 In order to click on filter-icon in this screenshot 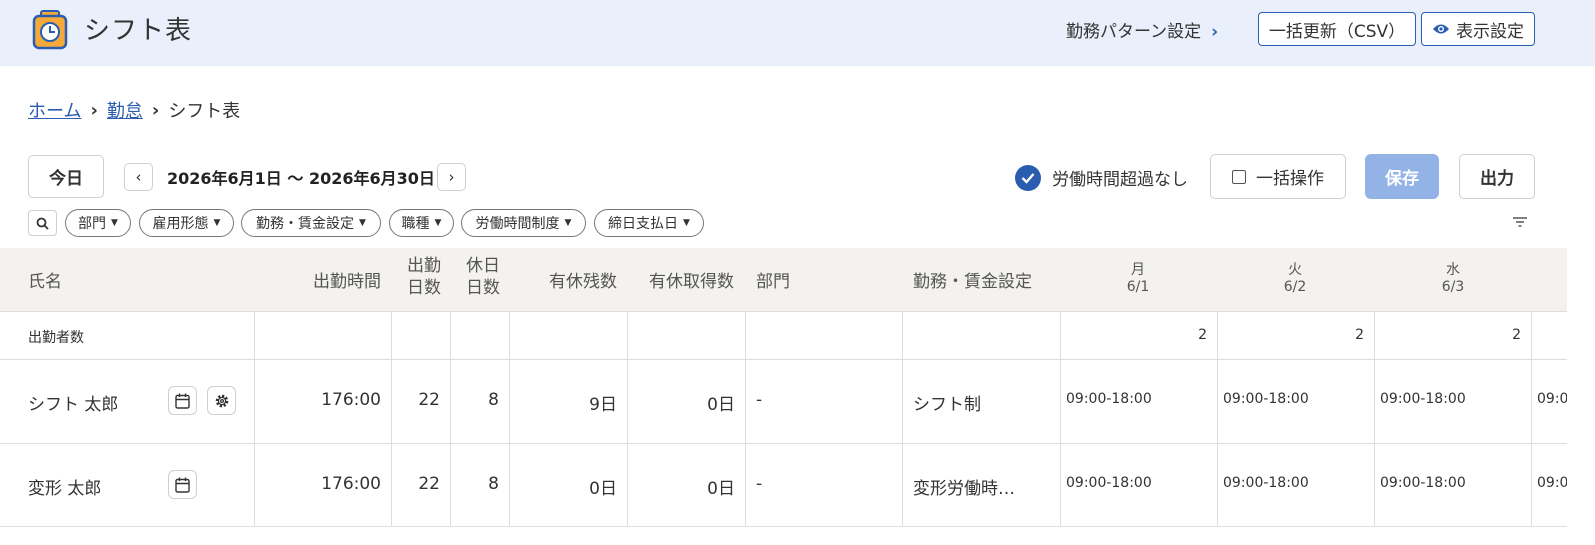, I will do `click(1520, 222)`.